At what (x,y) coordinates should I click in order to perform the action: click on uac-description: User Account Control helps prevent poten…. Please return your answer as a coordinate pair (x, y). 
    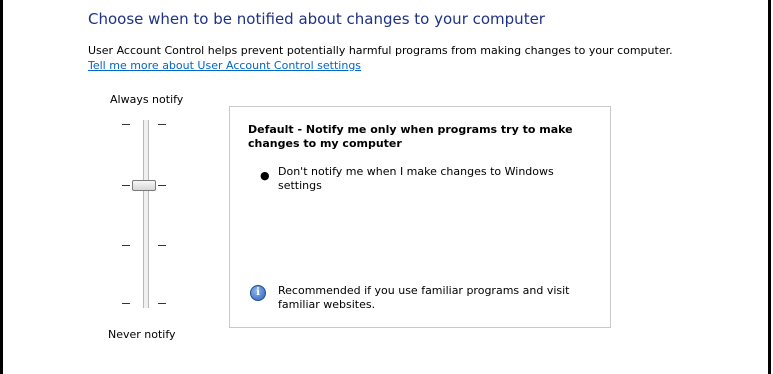
    Looking at the image, I should click on (380, 50).